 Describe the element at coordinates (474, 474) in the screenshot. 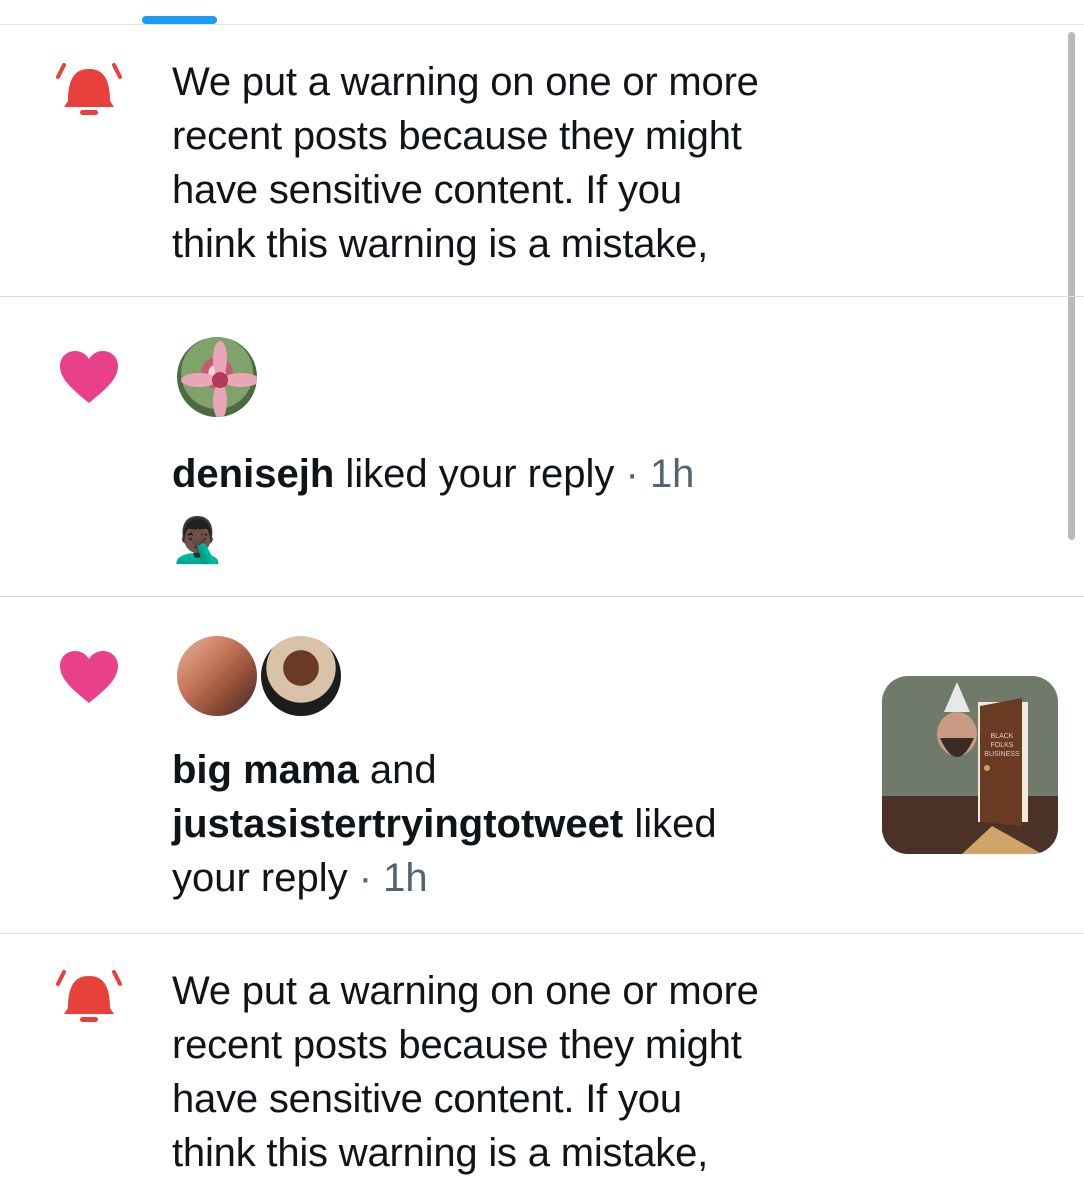

I see `like-action: liked your reply` at that location.